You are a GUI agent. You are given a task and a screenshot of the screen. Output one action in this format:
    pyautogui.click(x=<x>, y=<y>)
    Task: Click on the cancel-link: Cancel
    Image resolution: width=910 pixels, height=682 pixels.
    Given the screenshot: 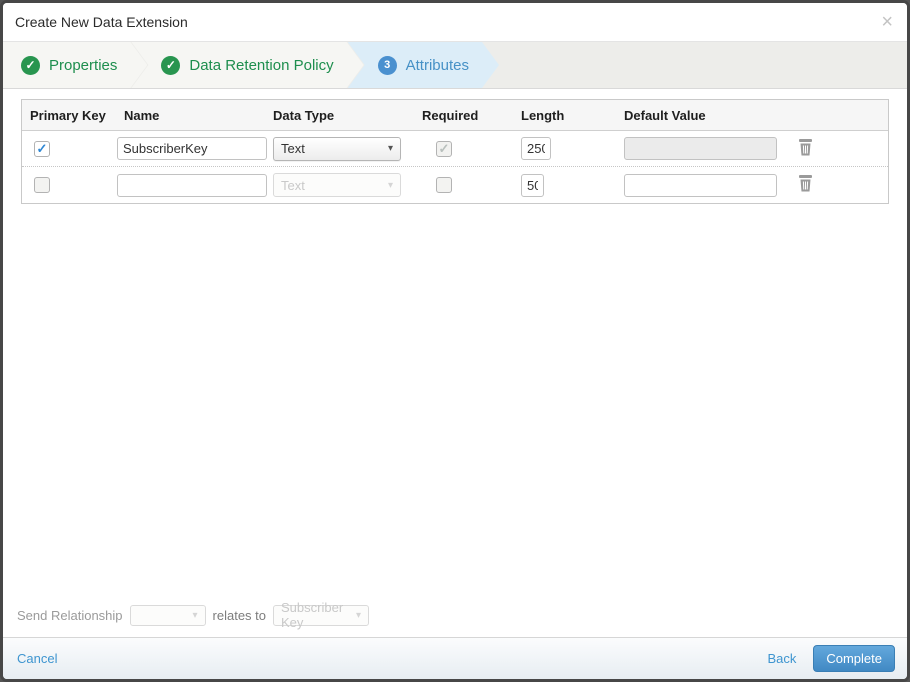 What is the action you would take?
    pyautogui.click(x=37, y=658)
    